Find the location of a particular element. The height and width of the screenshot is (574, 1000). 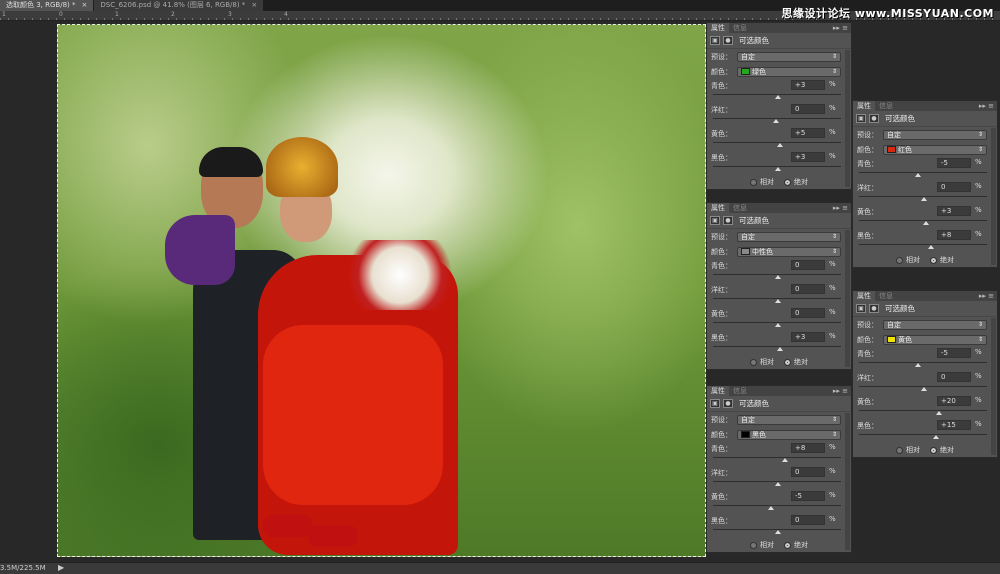

slider-row: 青色： -5 % is located at coordinates (925, 359).